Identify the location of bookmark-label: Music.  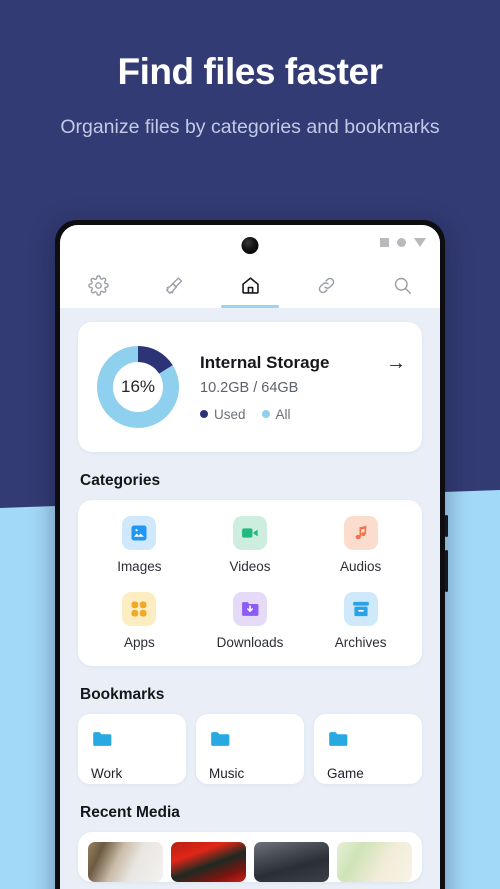
(227, 773).